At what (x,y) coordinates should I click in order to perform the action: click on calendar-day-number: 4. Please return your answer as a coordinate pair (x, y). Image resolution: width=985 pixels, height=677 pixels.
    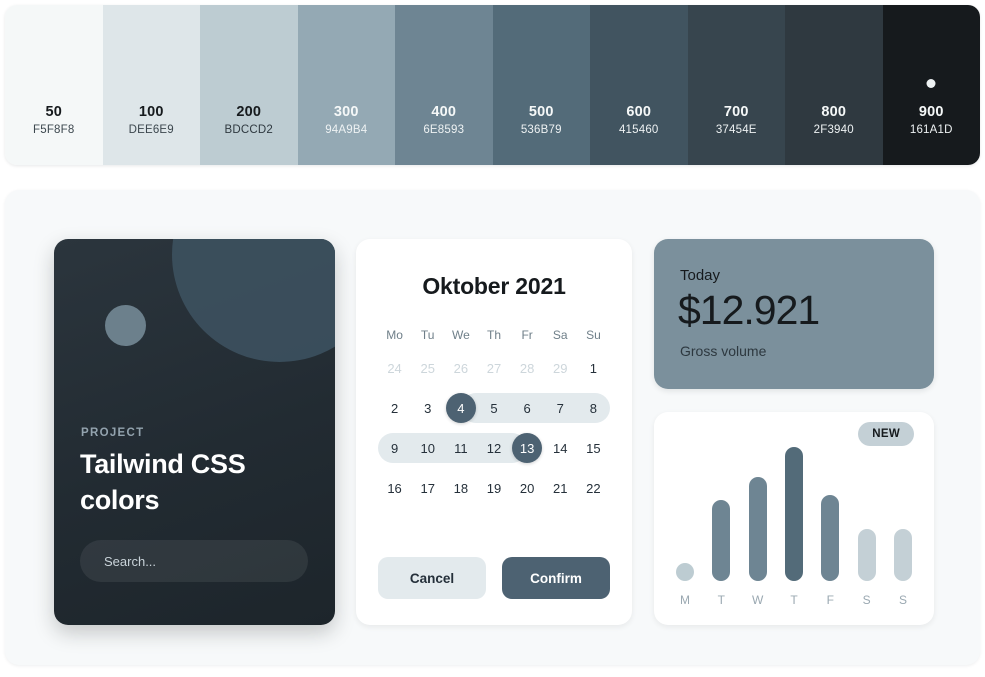
    Looking at the image, I should click on (460, 408).